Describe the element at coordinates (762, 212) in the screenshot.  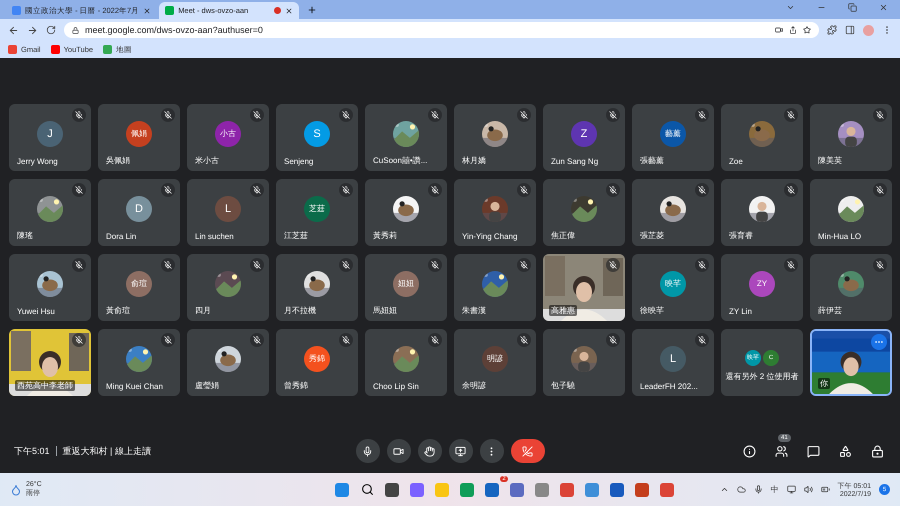
I see `participant-tile: 張育睿` at that location.